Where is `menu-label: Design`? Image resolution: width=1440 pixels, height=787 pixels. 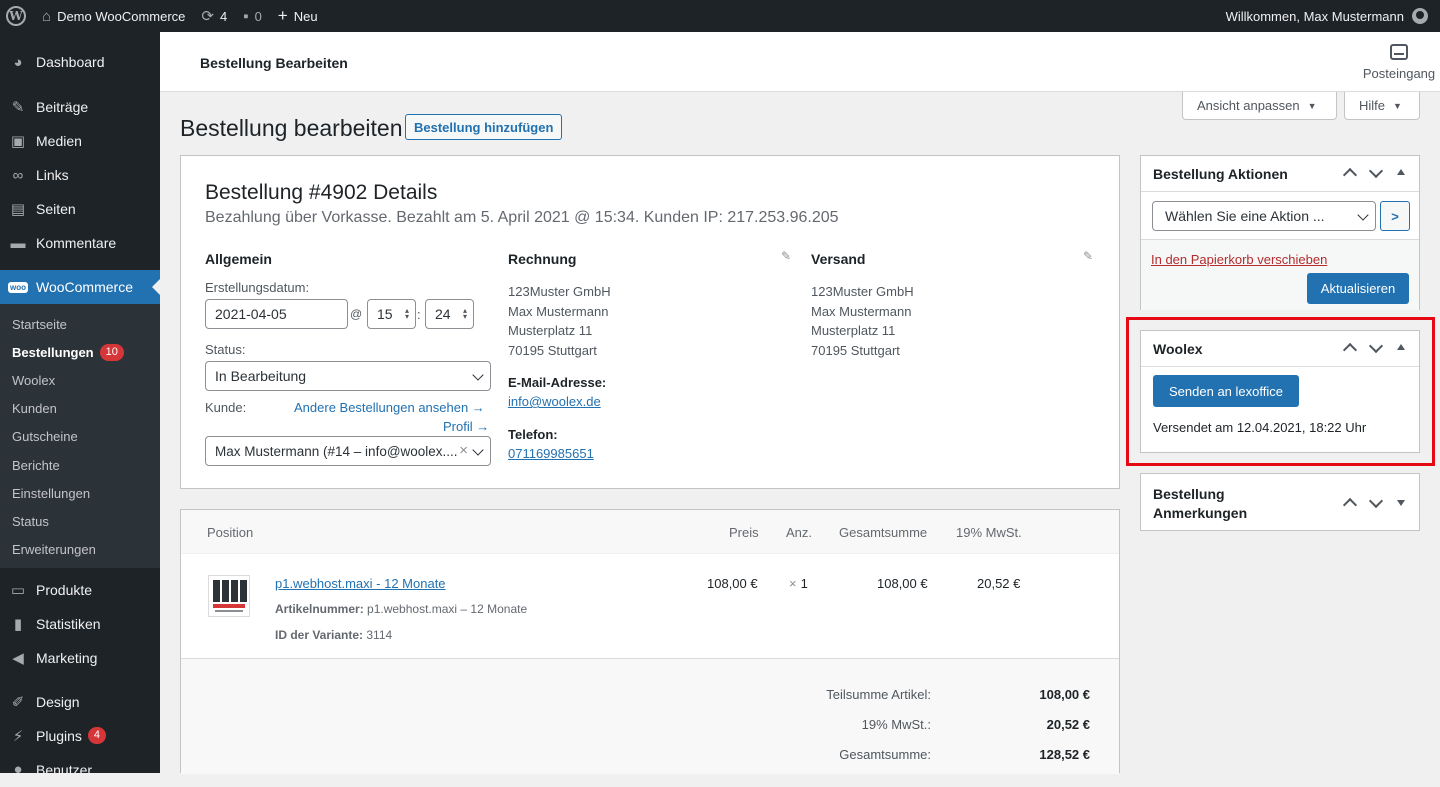 menu-label: Design is located at coordinates (58, 701).